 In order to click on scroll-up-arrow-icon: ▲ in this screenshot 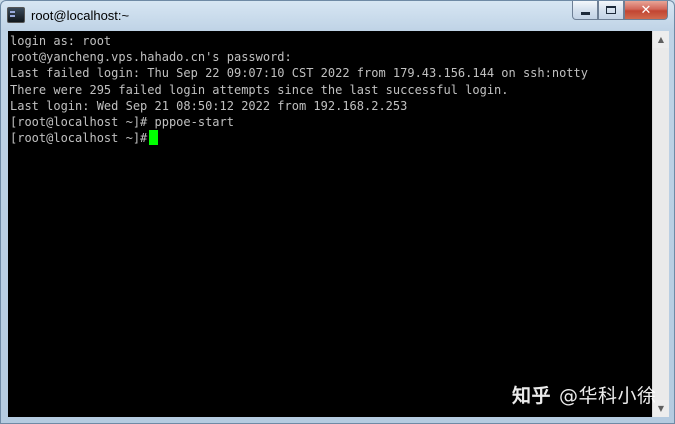, I will do `click(661, 39)`.